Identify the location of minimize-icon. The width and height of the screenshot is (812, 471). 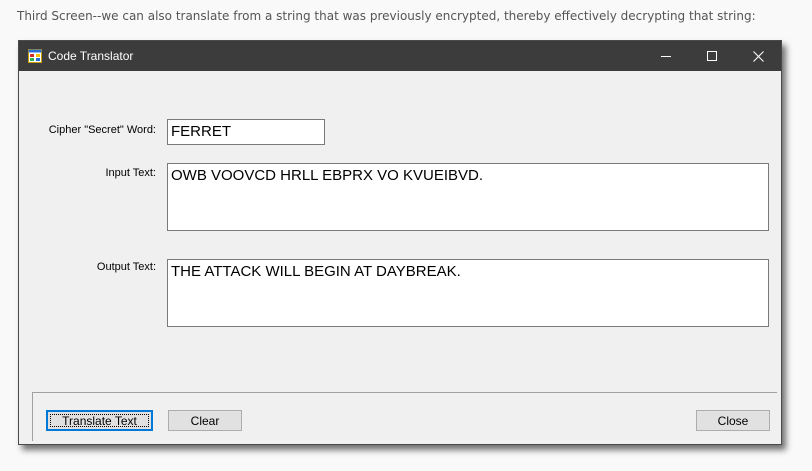
(666, 56).